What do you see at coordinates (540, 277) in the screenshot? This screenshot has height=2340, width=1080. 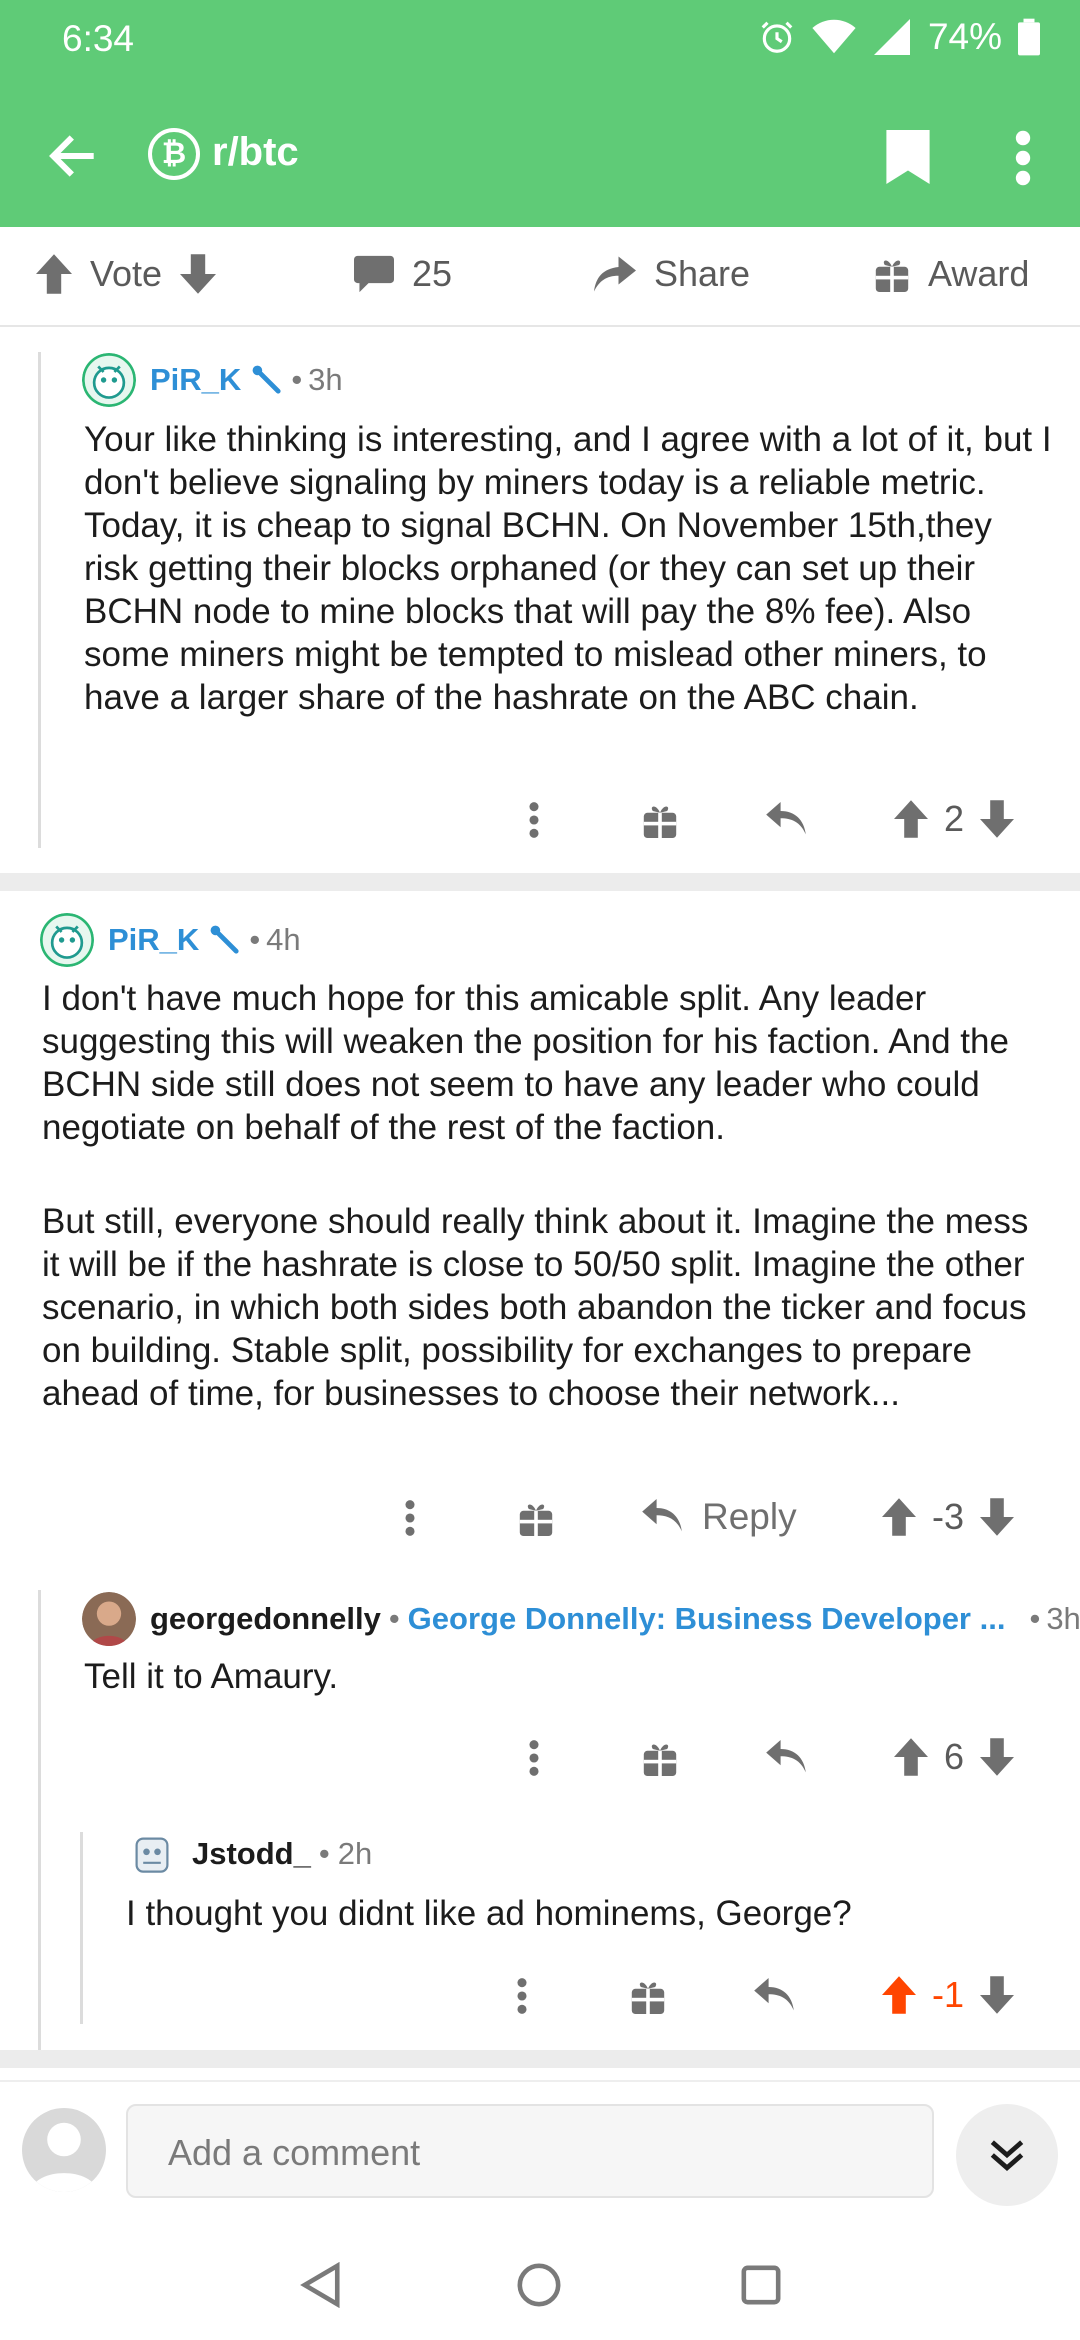 I see `post-action-bar: Vote 25 Share Award` at bounding box center [540, 277].